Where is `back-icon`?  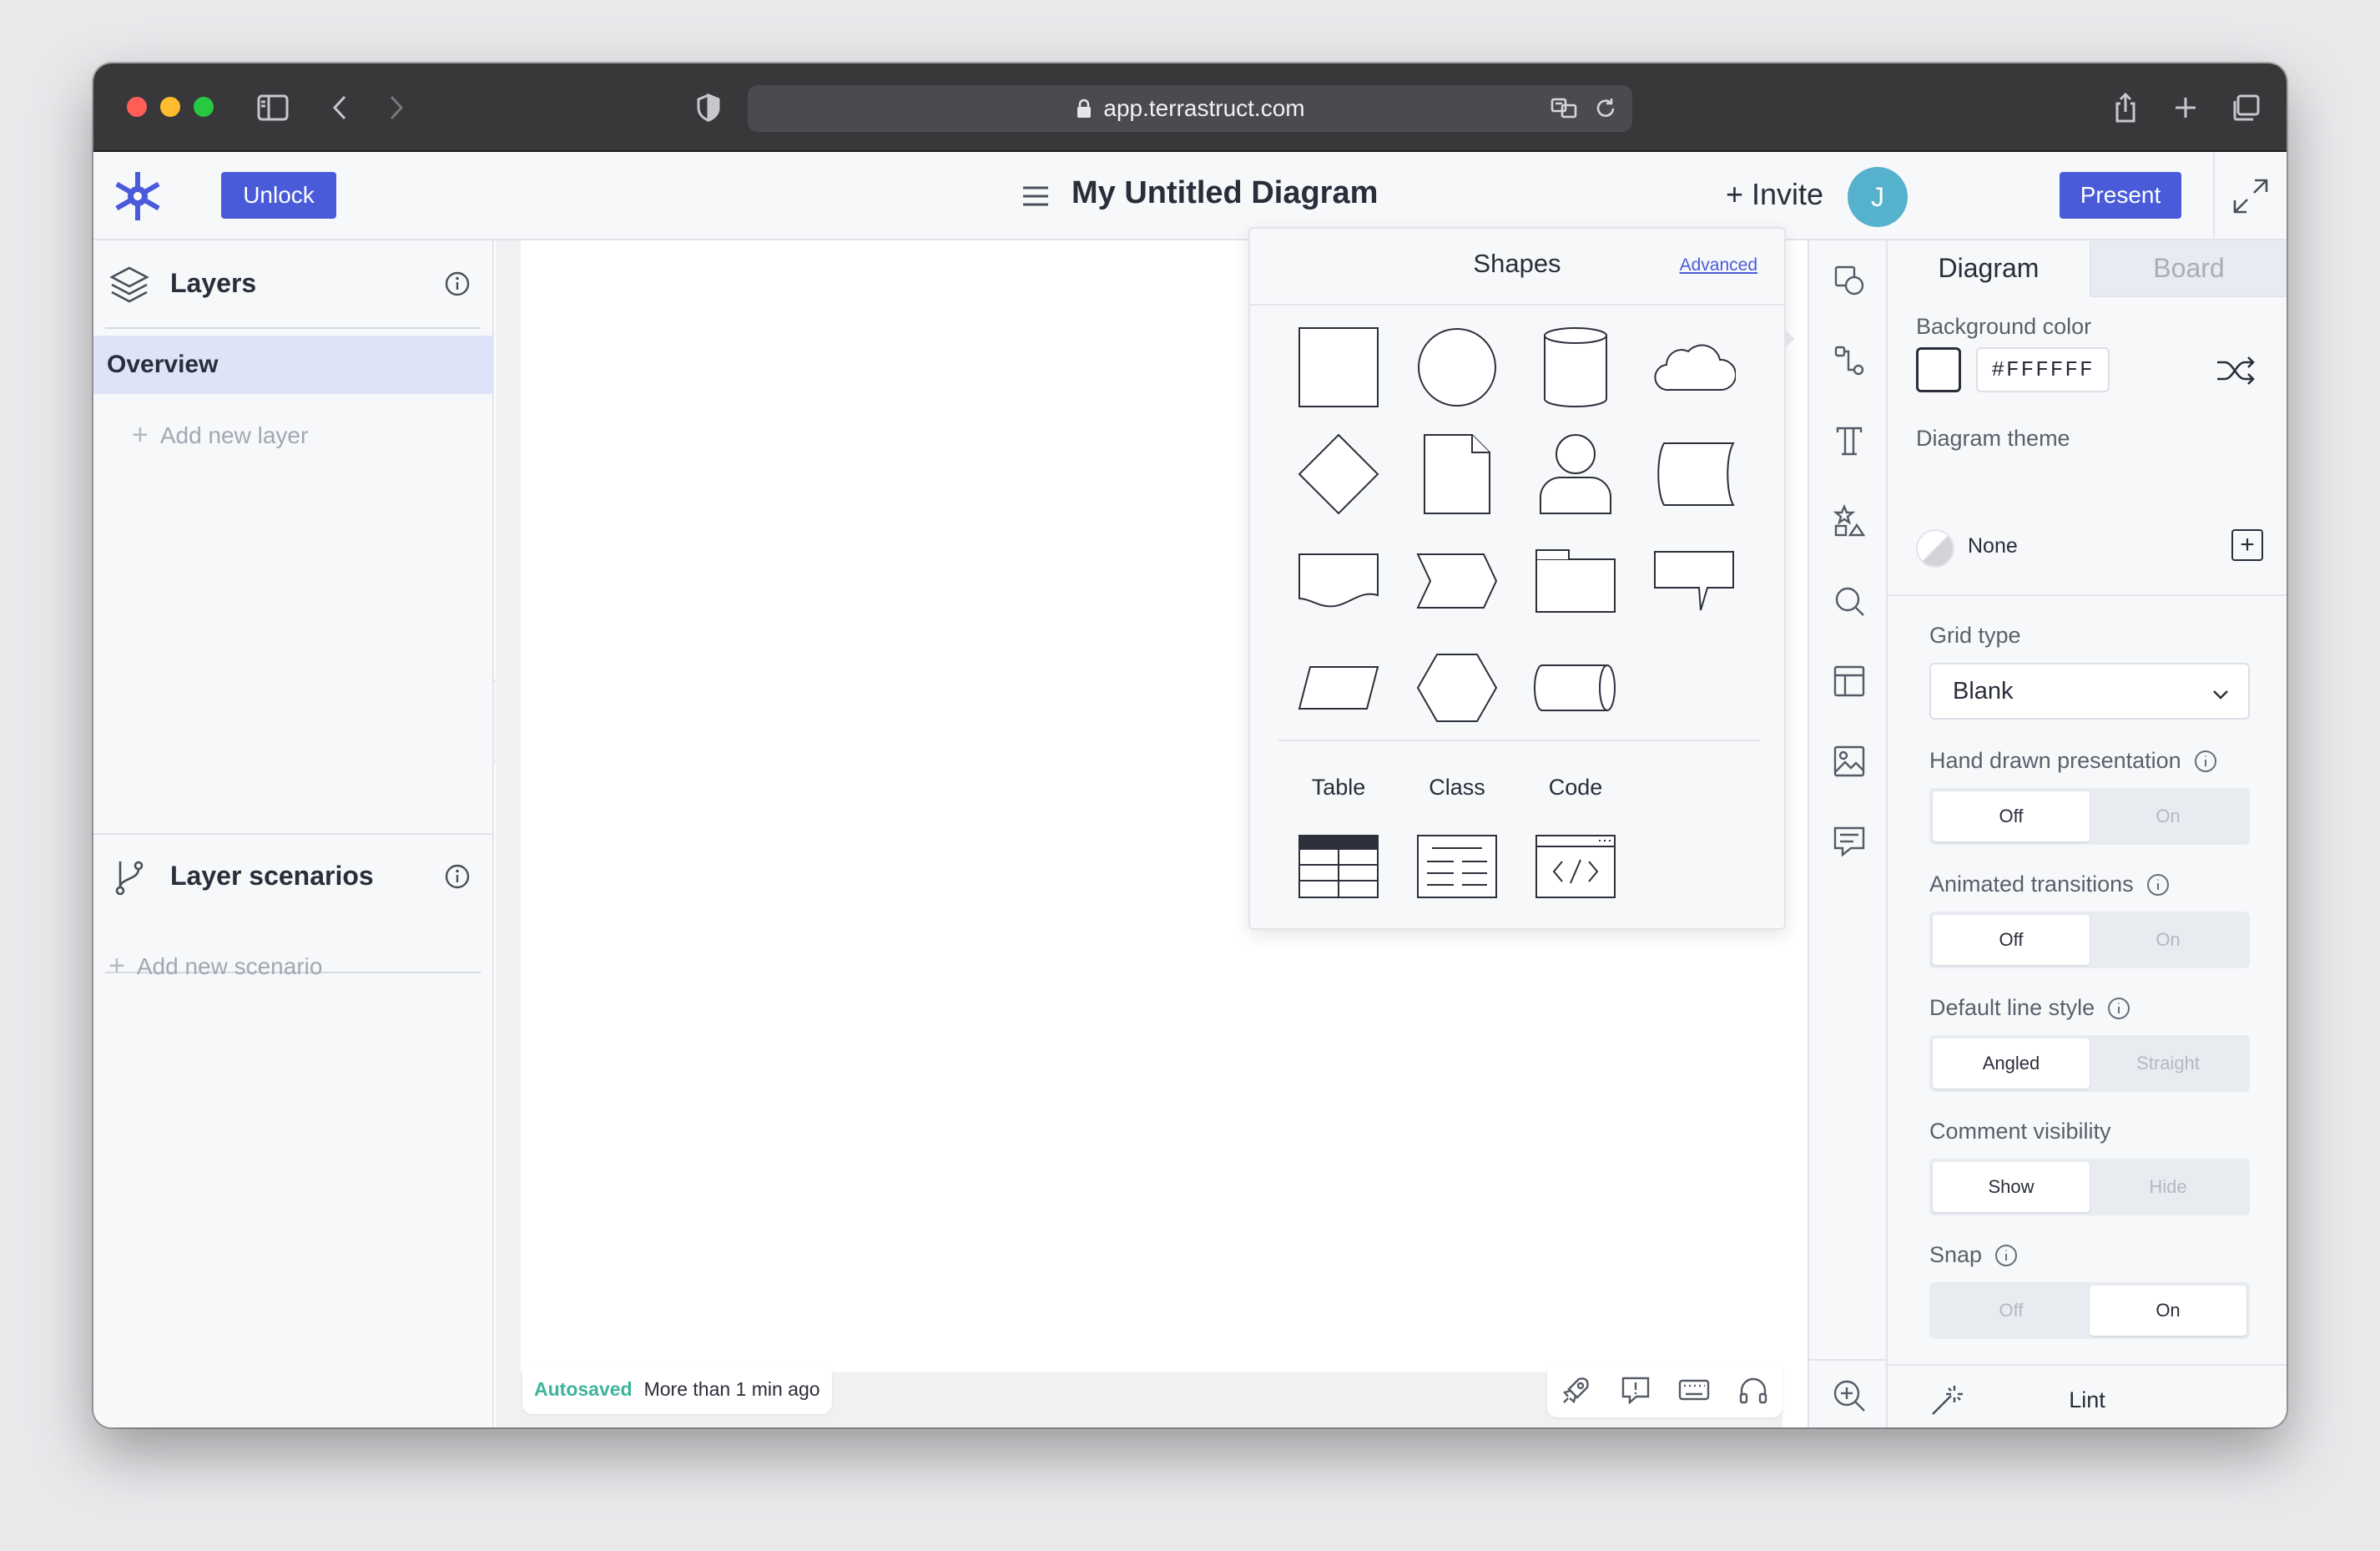 back-icon is located at coordinates (339, 107).